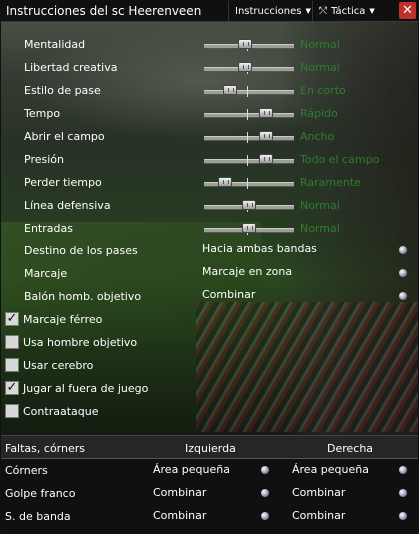  Describe the element at coordinates (42, 113) in the screenshot. I see `slider-label: Tempo` at that location.